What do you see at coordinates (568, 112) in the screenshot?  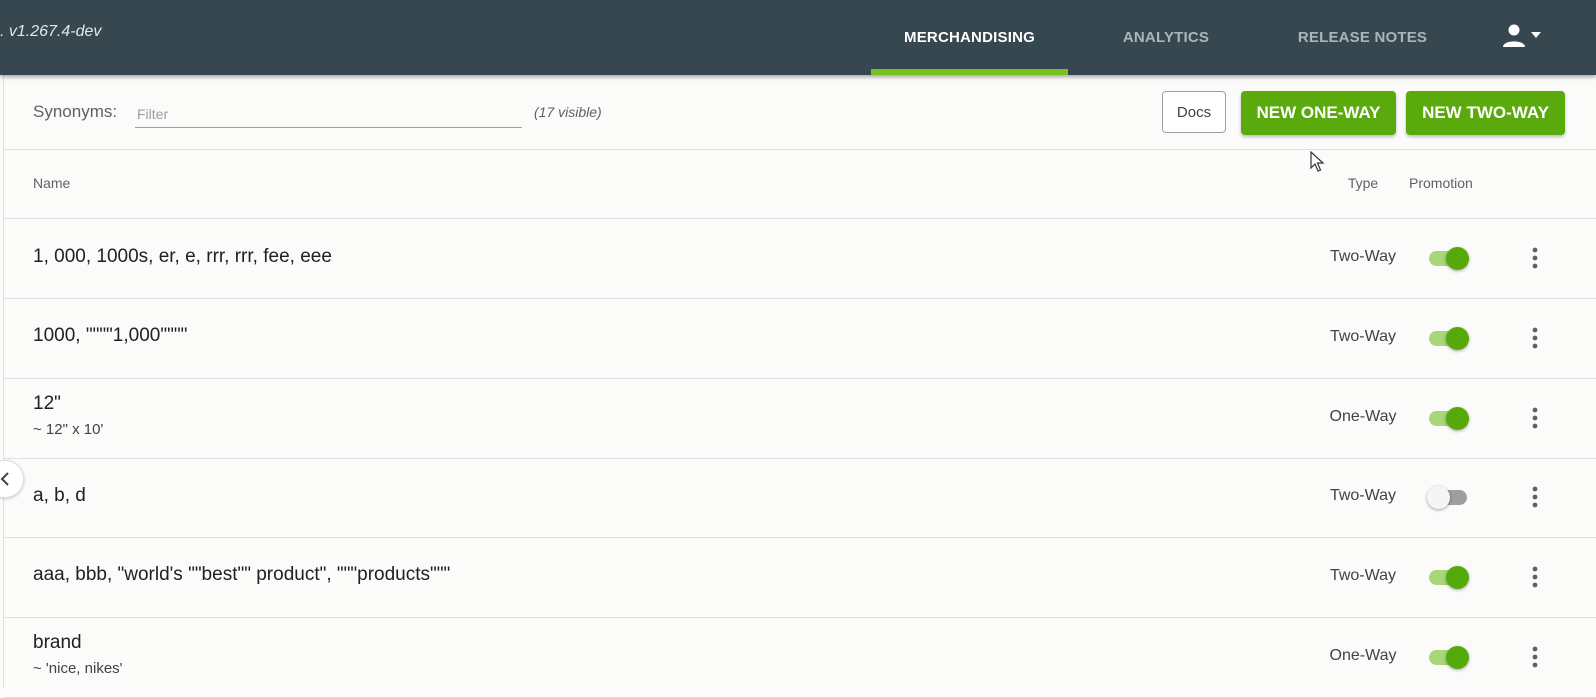 I see `visible-count: (17 visible)` at bounding box center [568, 112].